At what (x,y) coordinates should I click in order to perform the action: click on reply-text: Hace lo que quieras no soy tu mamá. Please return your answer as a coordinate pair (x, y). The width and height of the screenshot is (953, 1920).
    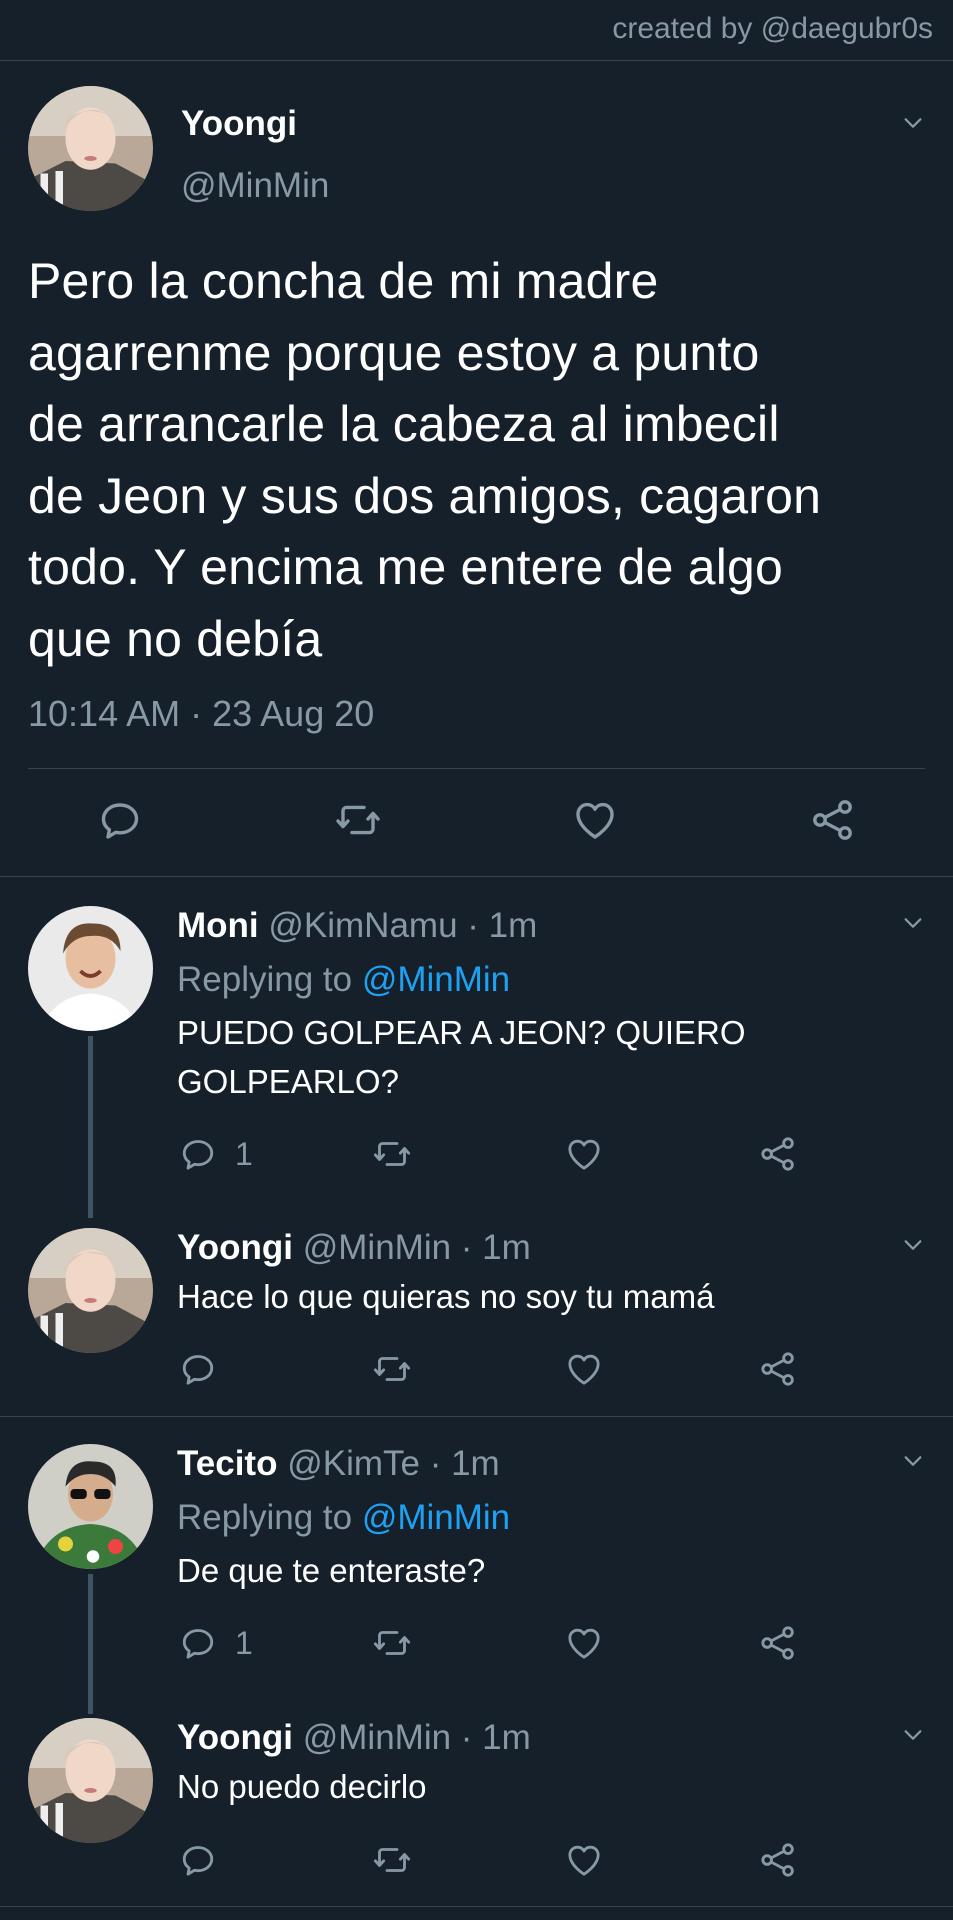
    Looking at the image, I should click on (542, 1296).